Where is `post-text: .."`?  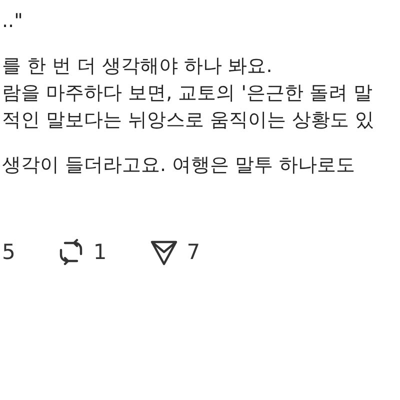 post-text: .." is located at coordinates (12, 21).